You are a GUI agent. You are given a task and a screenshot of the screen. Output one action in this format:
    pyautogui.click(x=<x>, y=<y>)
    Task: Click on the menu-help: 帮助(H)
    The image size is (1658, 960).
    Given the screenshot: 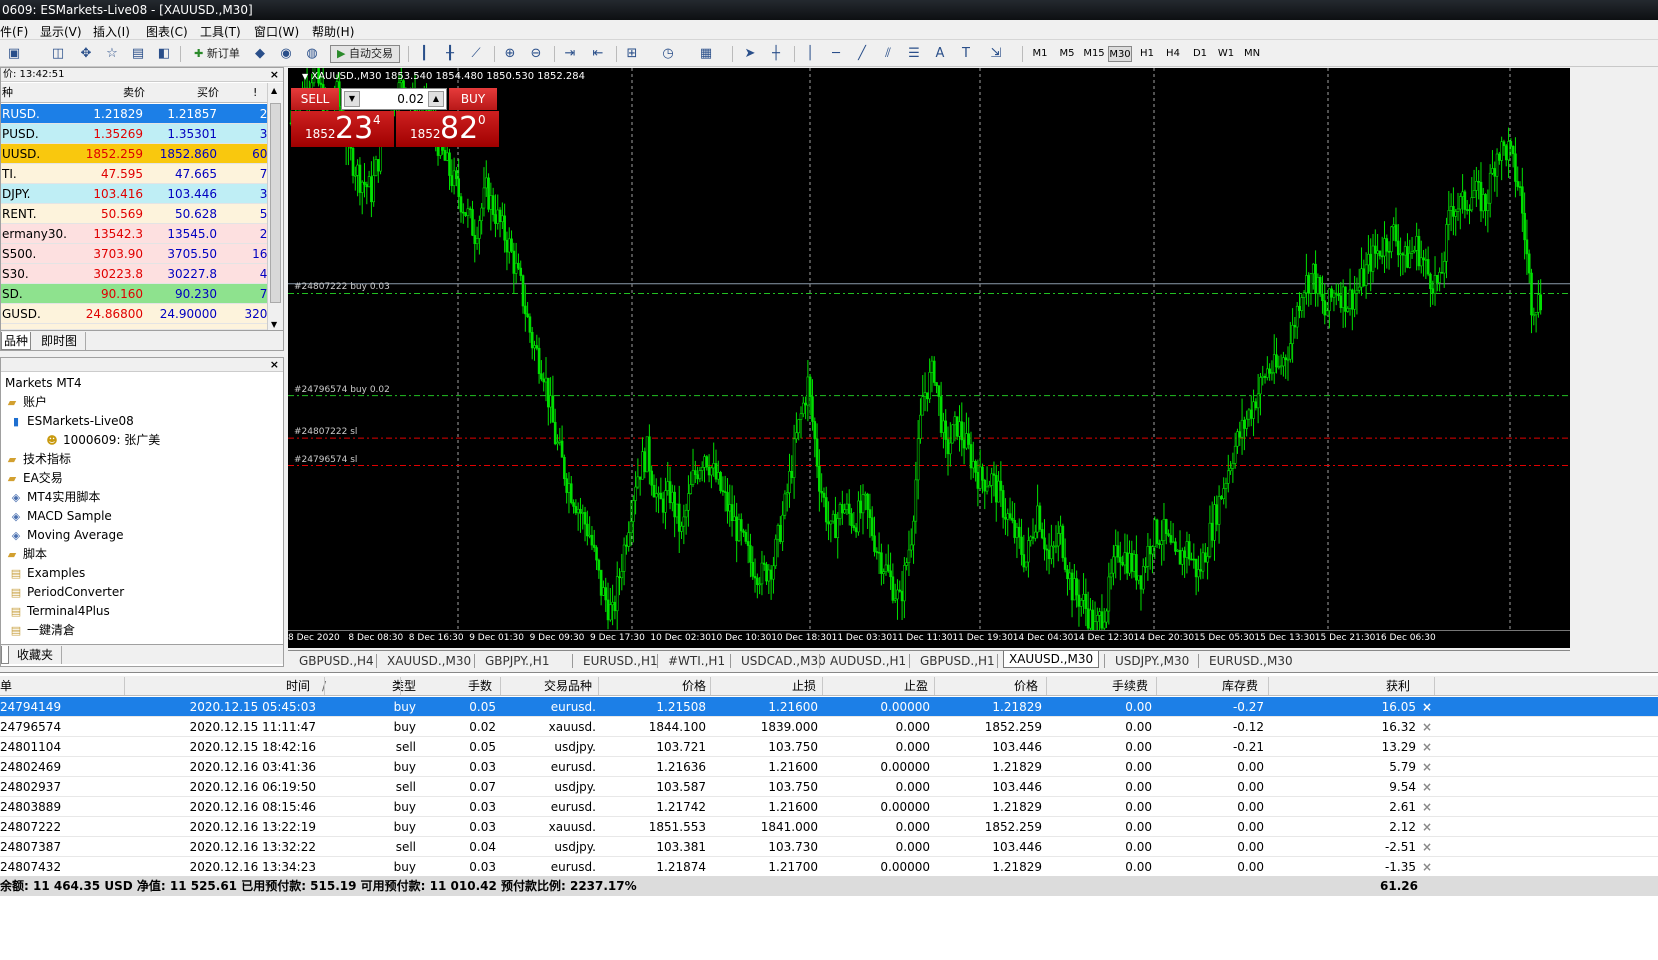 What is the action you would take?
    pyautogui.click(x=333, y=31)
    